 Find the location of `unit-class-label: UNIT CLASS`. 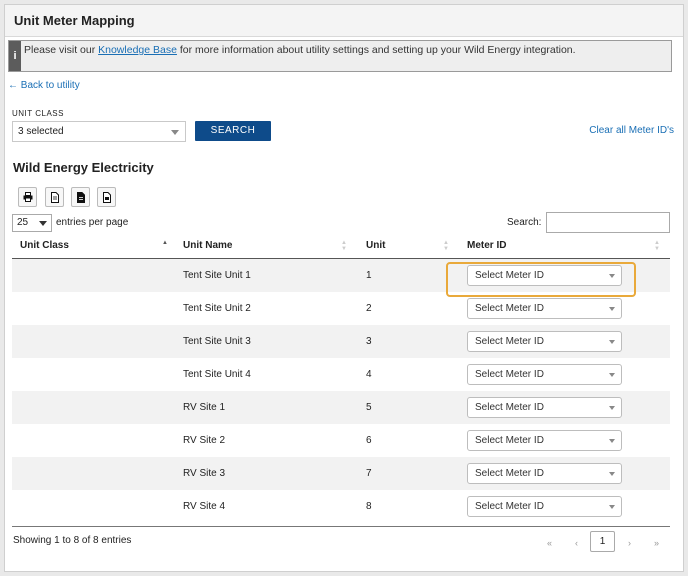

unit-class-label: UNIT CLASS is located at coordinates (38, 113).